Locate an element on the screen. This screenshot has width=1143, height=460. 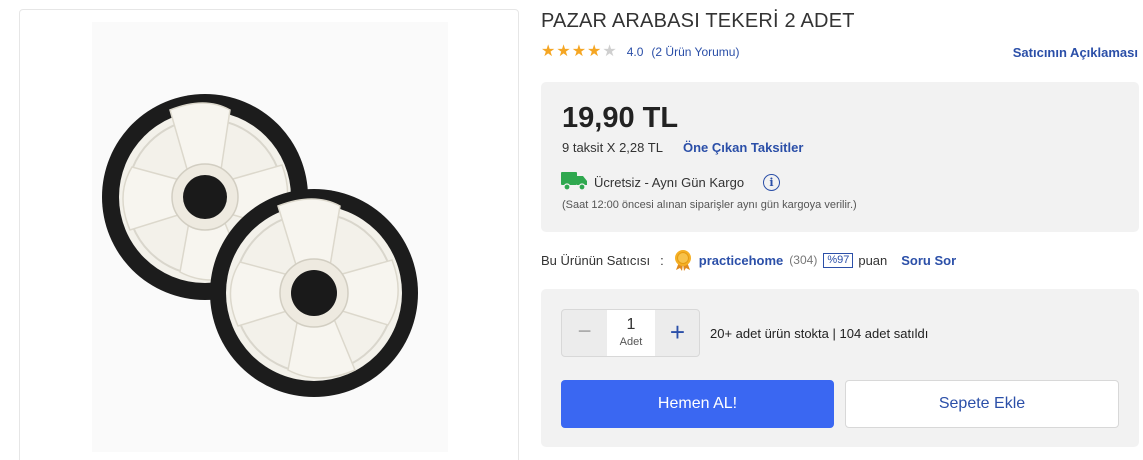
quantity-decrease-button: − is located at coordinates (584, 333).